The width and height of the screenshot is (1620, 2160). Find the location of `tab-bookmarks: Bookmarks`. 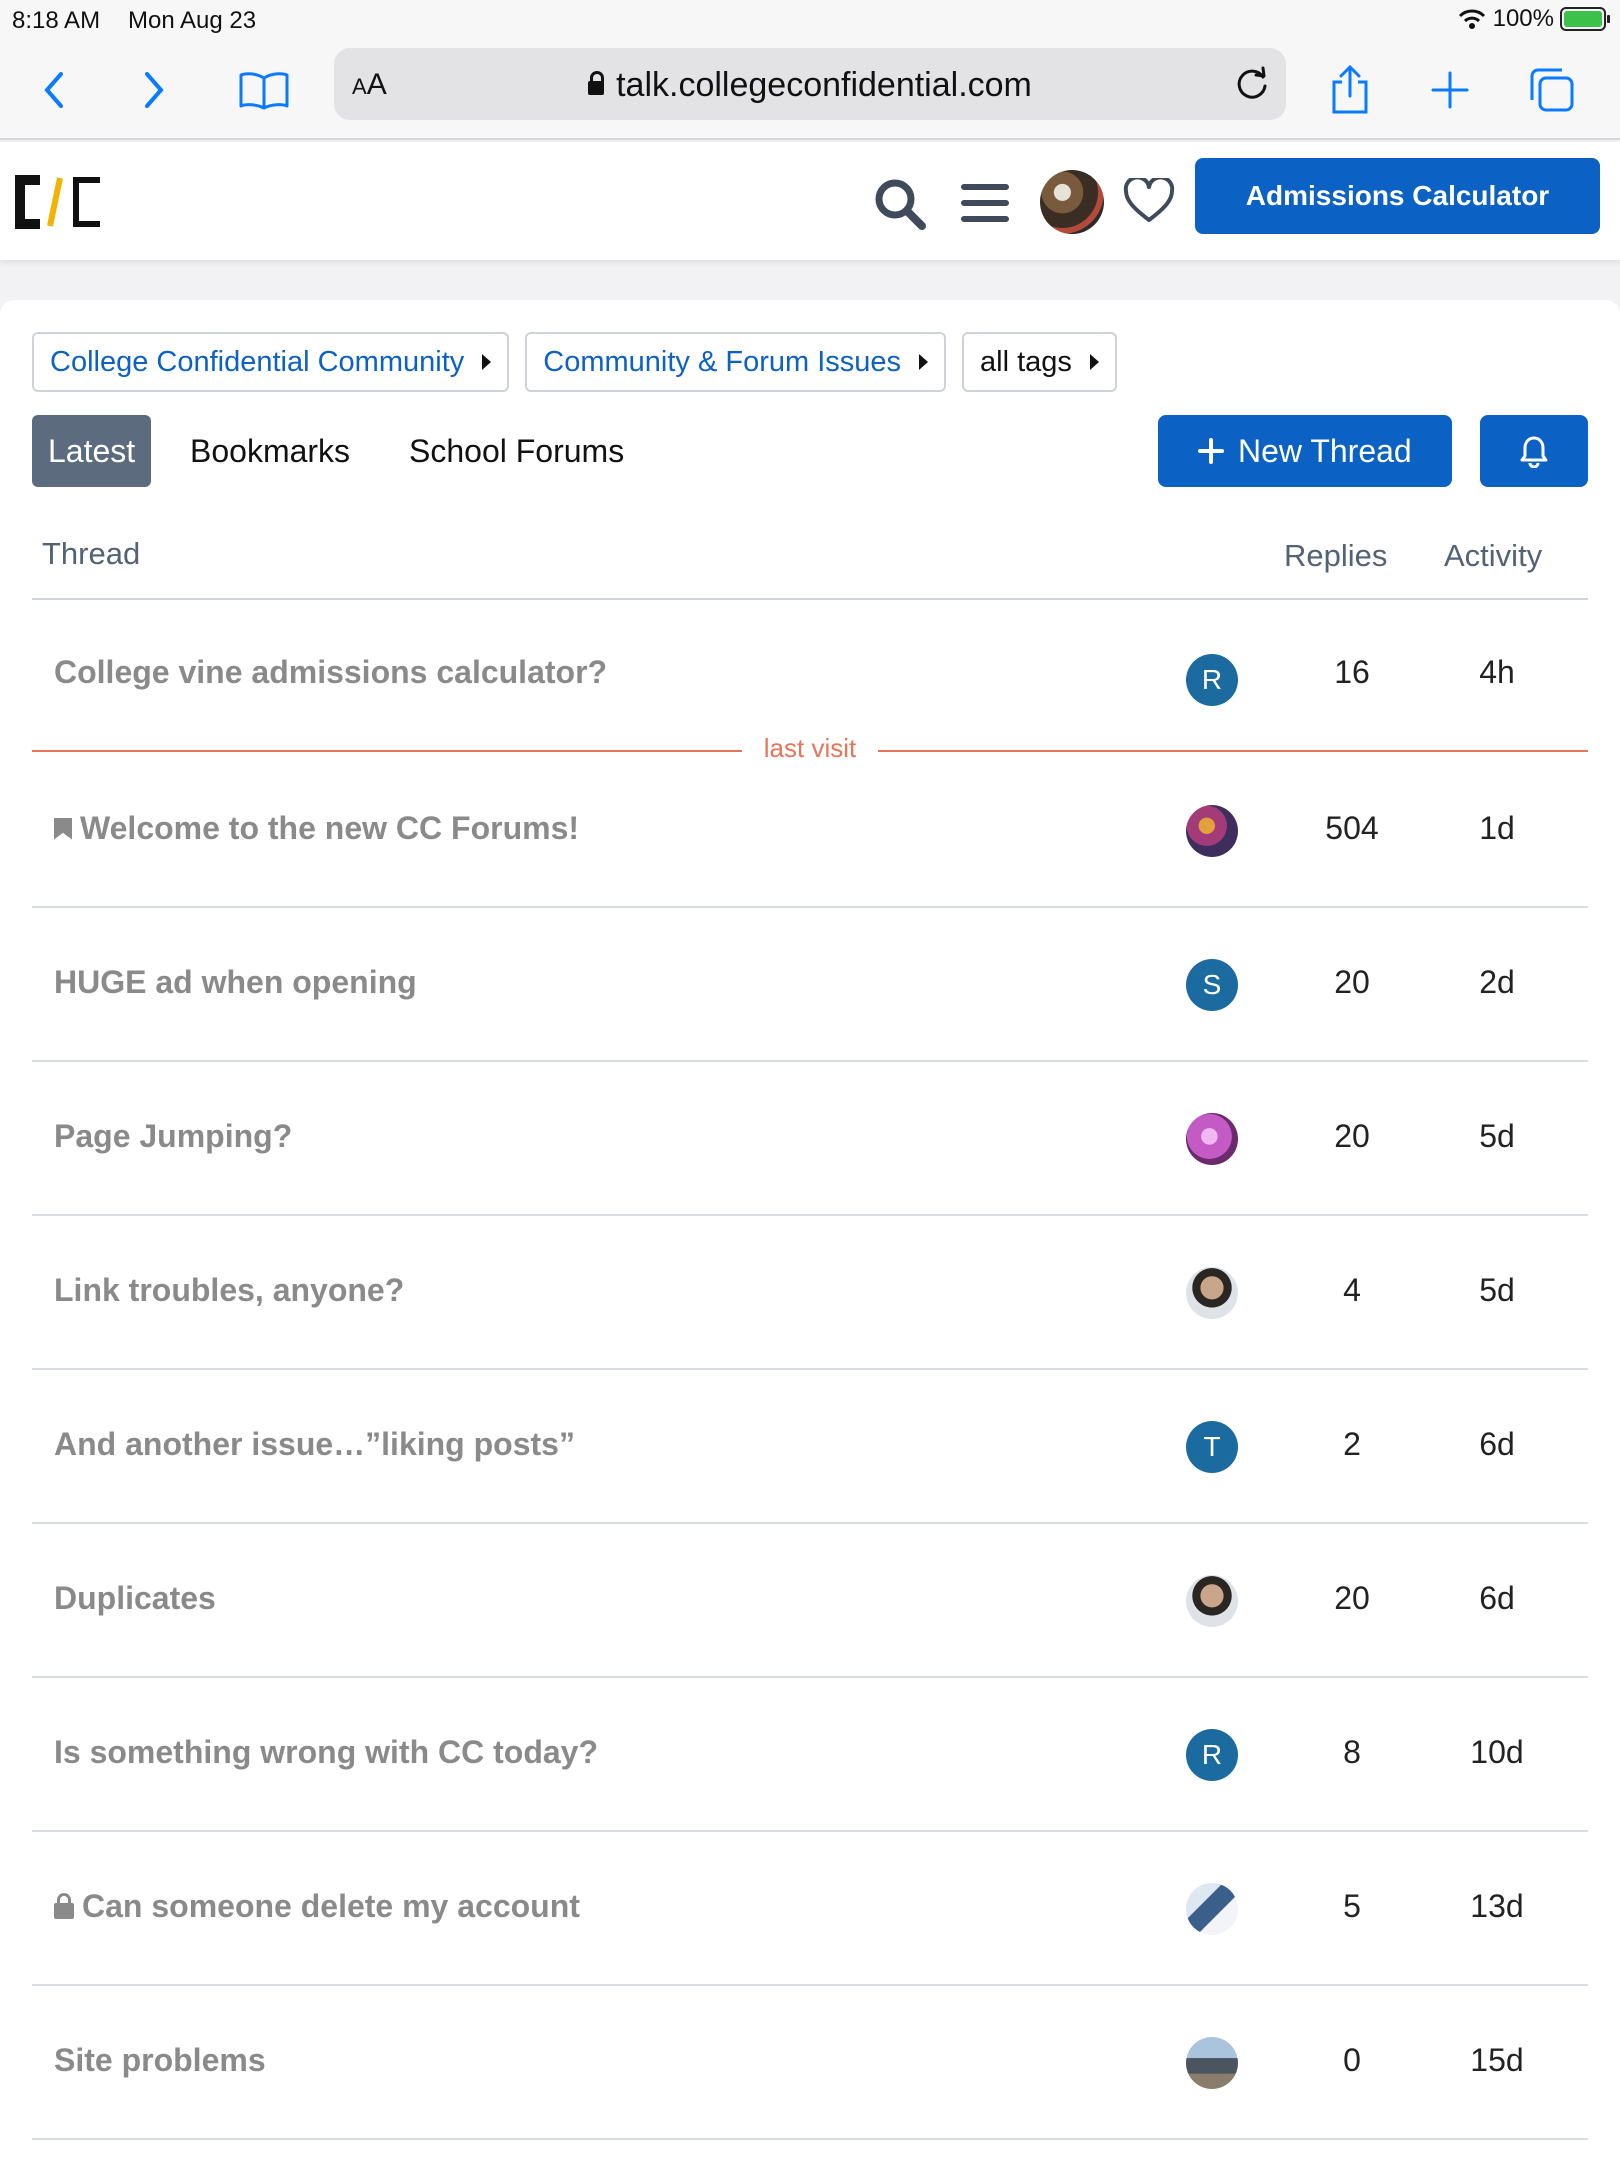

tab-bookmarks: Bookmarks is located at coordinates (270, 451).